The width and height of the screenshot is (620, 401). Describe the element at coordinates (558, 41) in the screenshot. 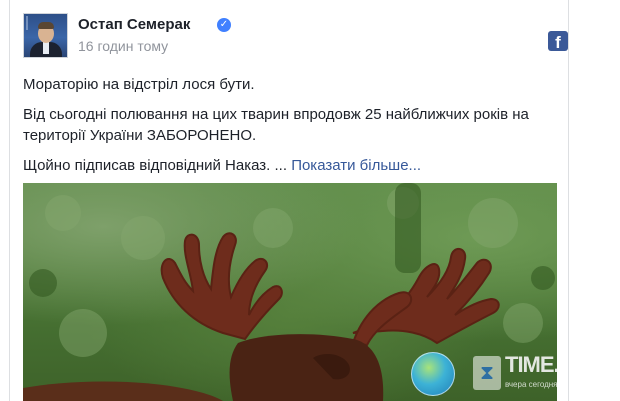

I see `facebook-icon: f` at that location.